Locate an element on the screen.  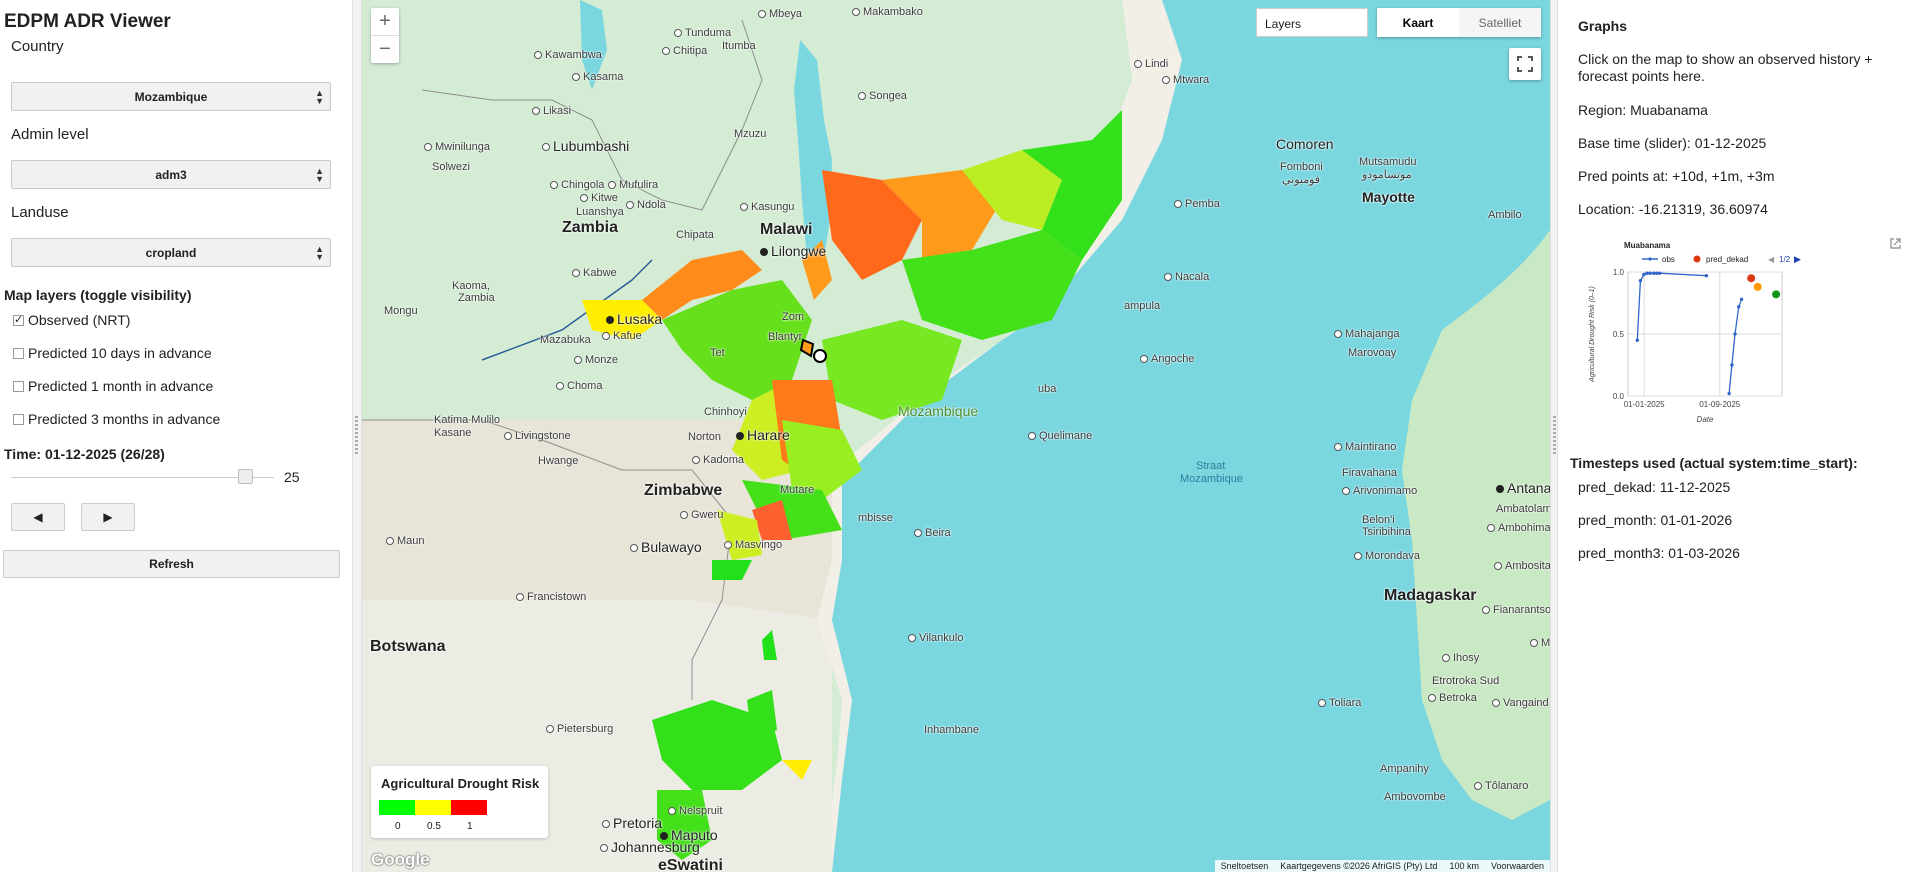
map-label: Antana is located at coordinates (1523, 488).